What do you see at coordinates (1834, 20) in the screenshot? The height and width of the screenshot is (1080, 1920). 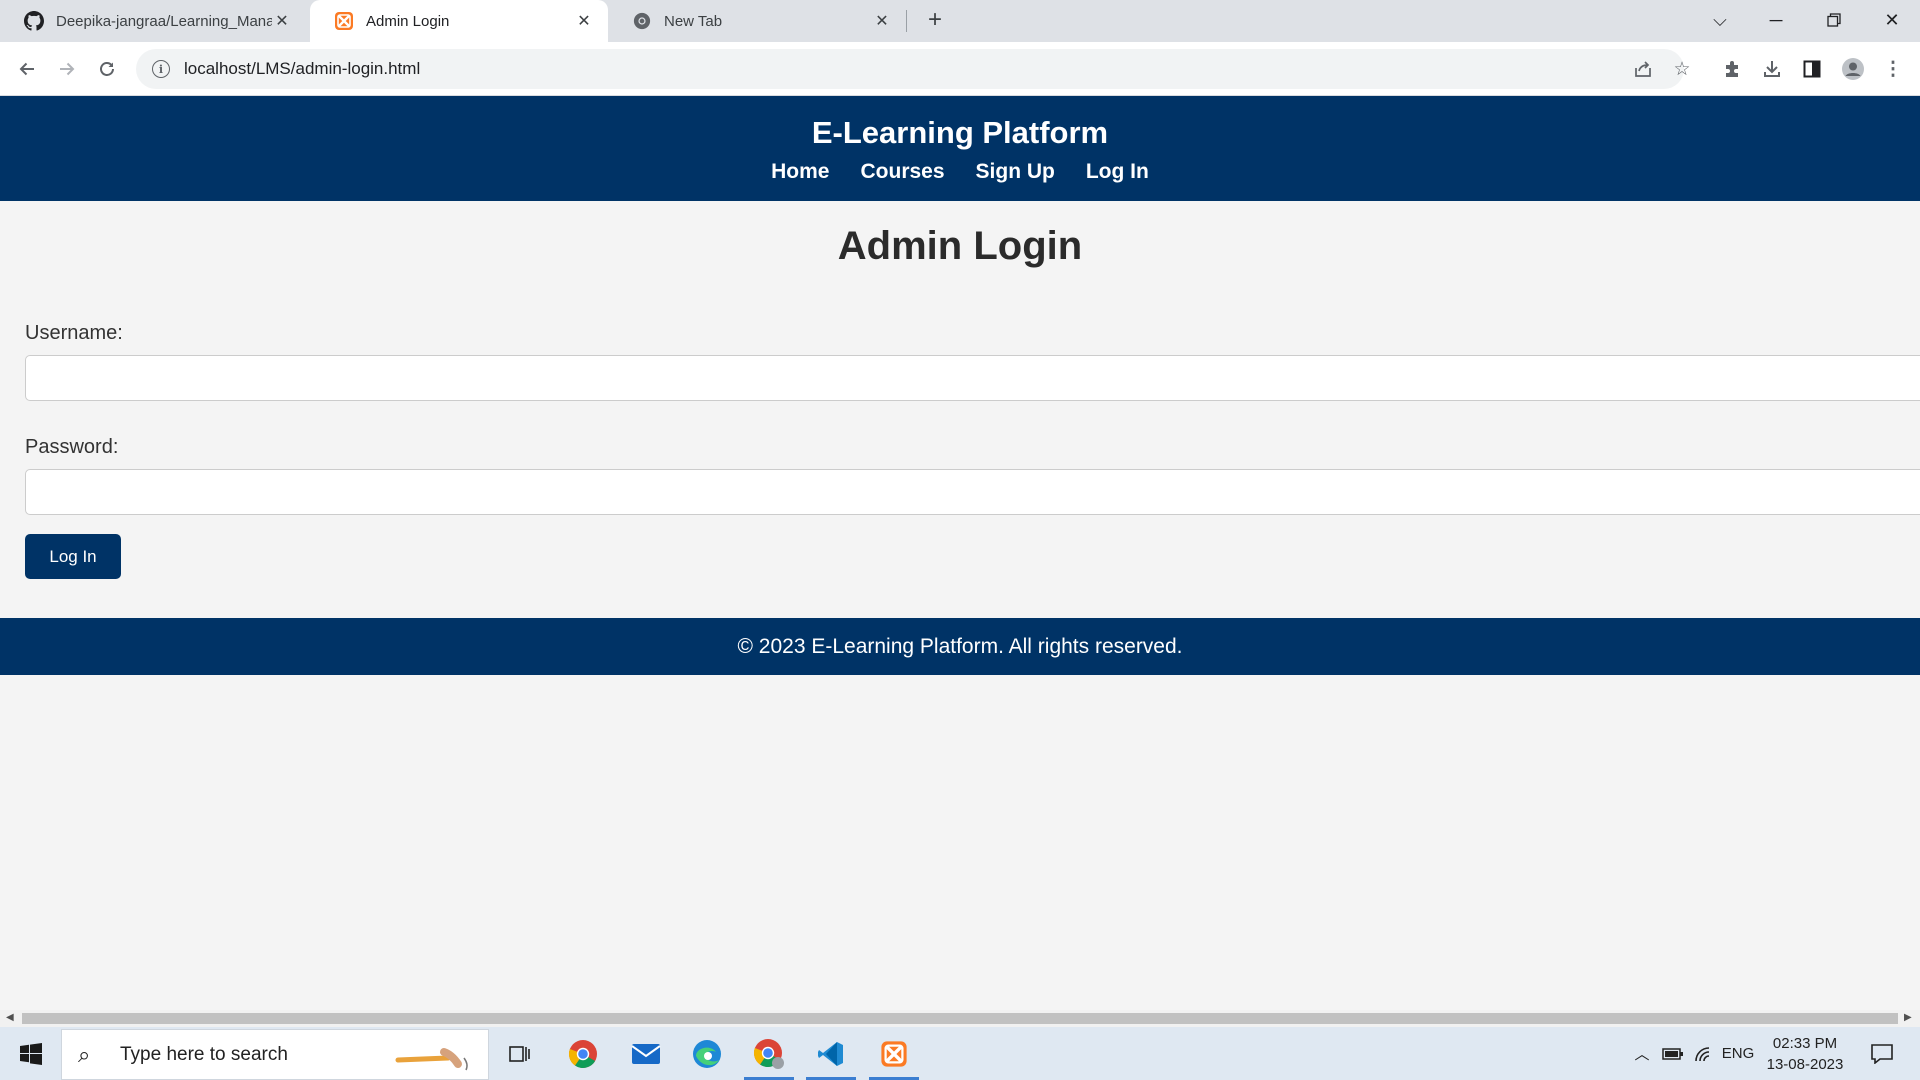 I see `restore-button` at bounding box center [1834, 20].